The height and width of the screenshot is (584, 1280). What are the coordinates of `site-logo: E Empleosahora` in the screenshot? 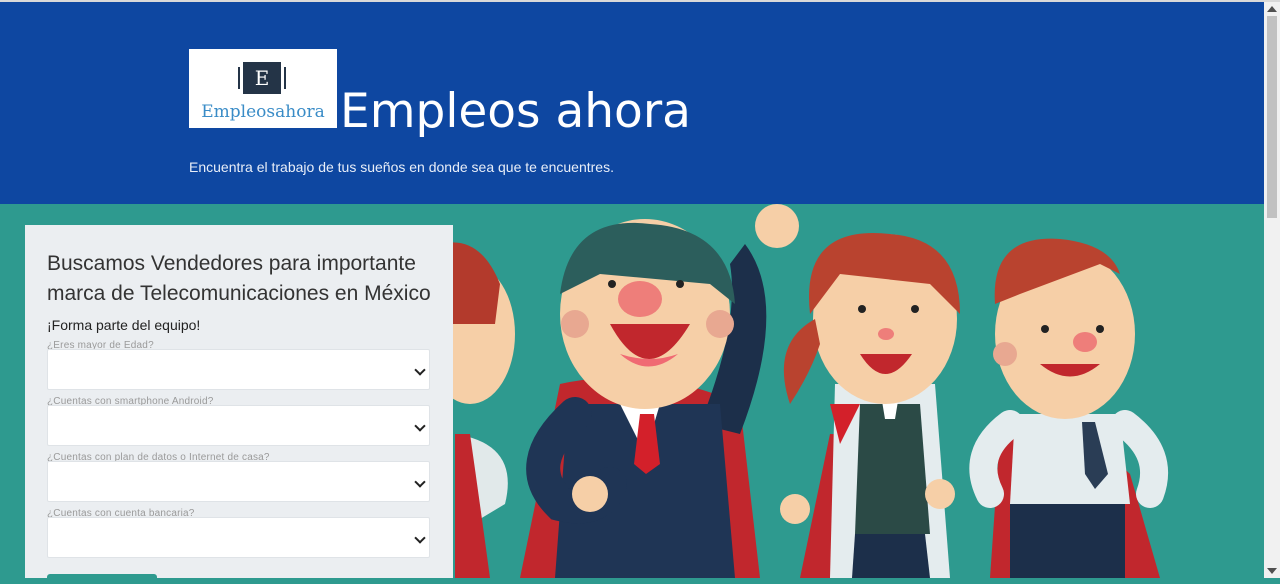 It's located at (263, 88).